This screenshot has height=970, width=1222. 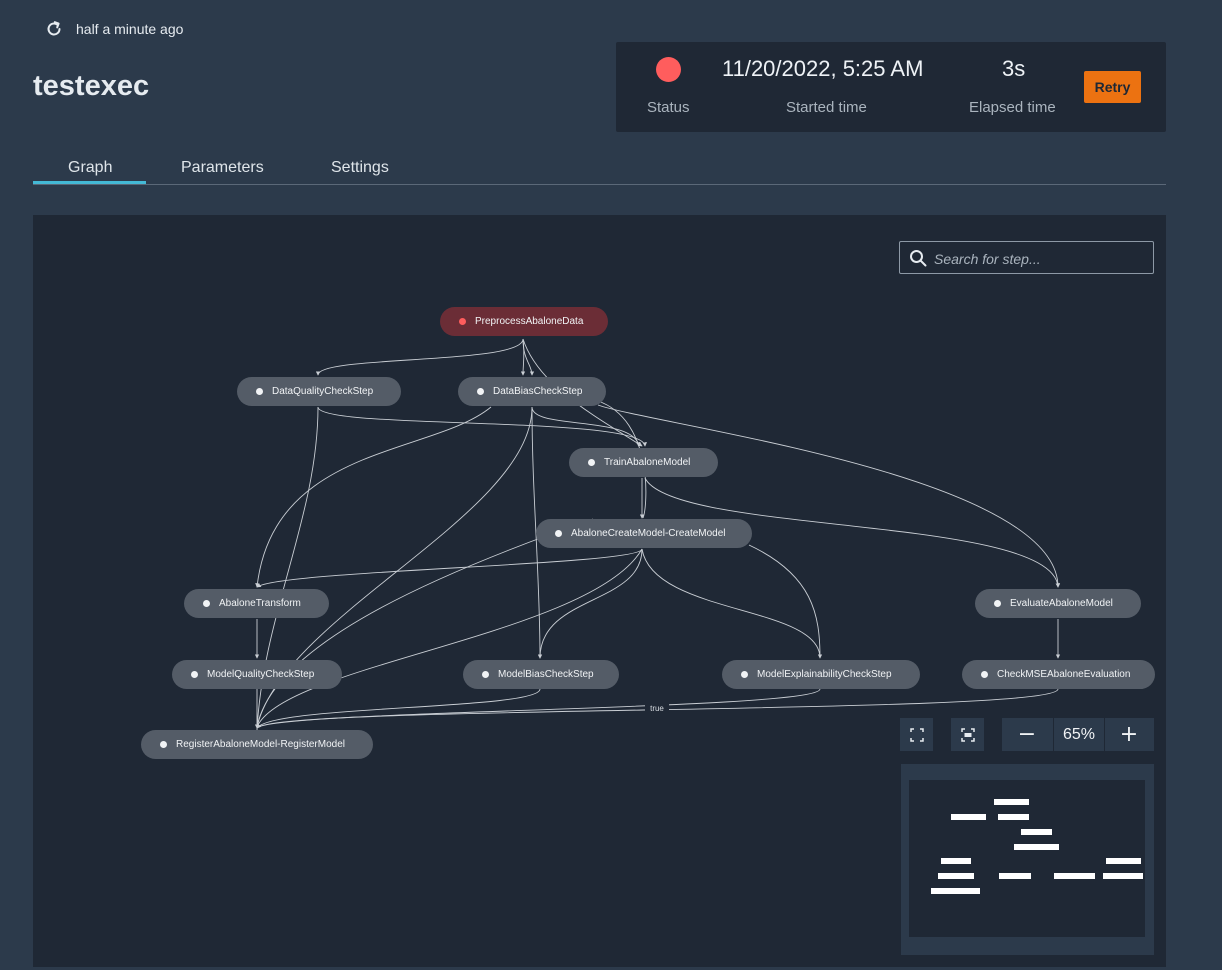 I want to click on last-refreshed-text: half a minute ago, so click(x=130, y=29).